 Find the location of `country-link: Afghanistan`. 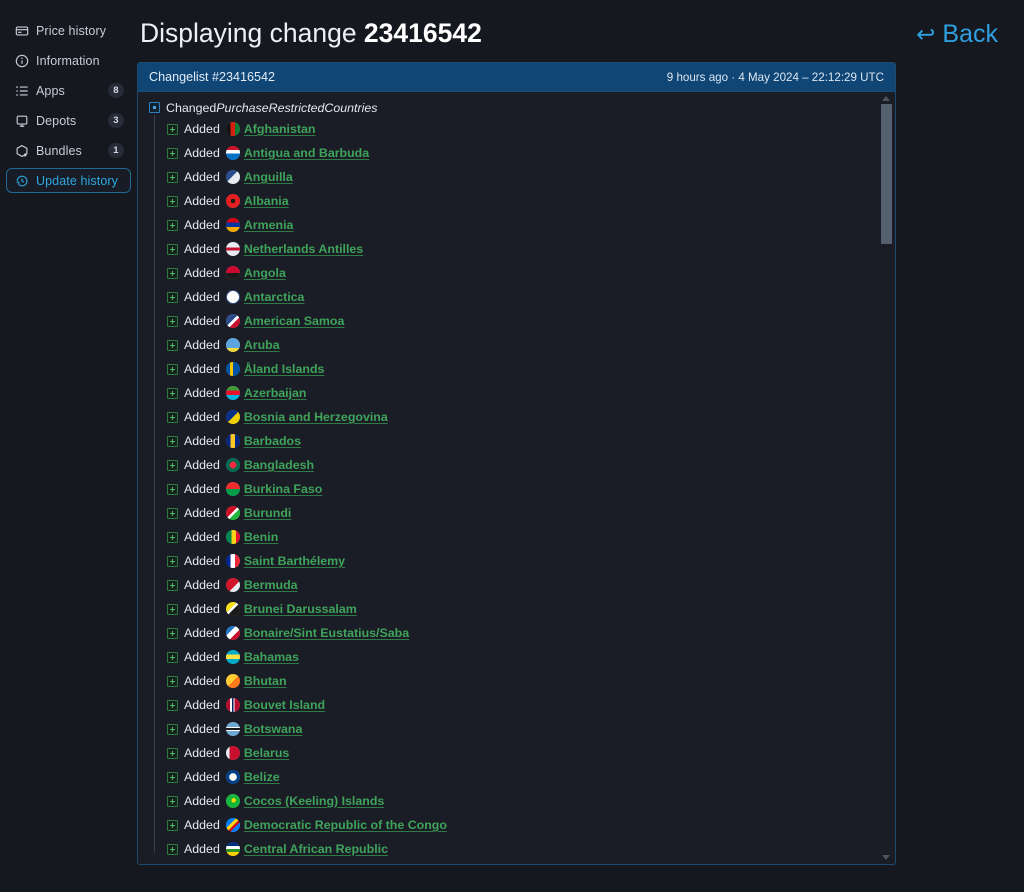

country-link: Afghanistan is located at coordinates (270, 129).